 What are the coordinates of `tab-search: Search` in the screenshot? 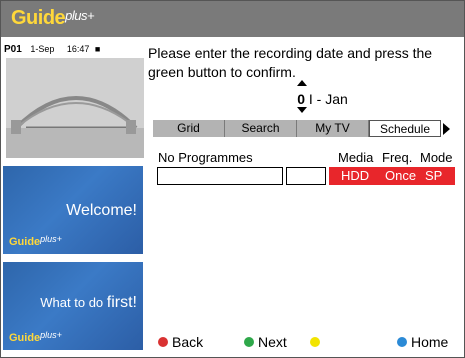 It's located at (261, 128).